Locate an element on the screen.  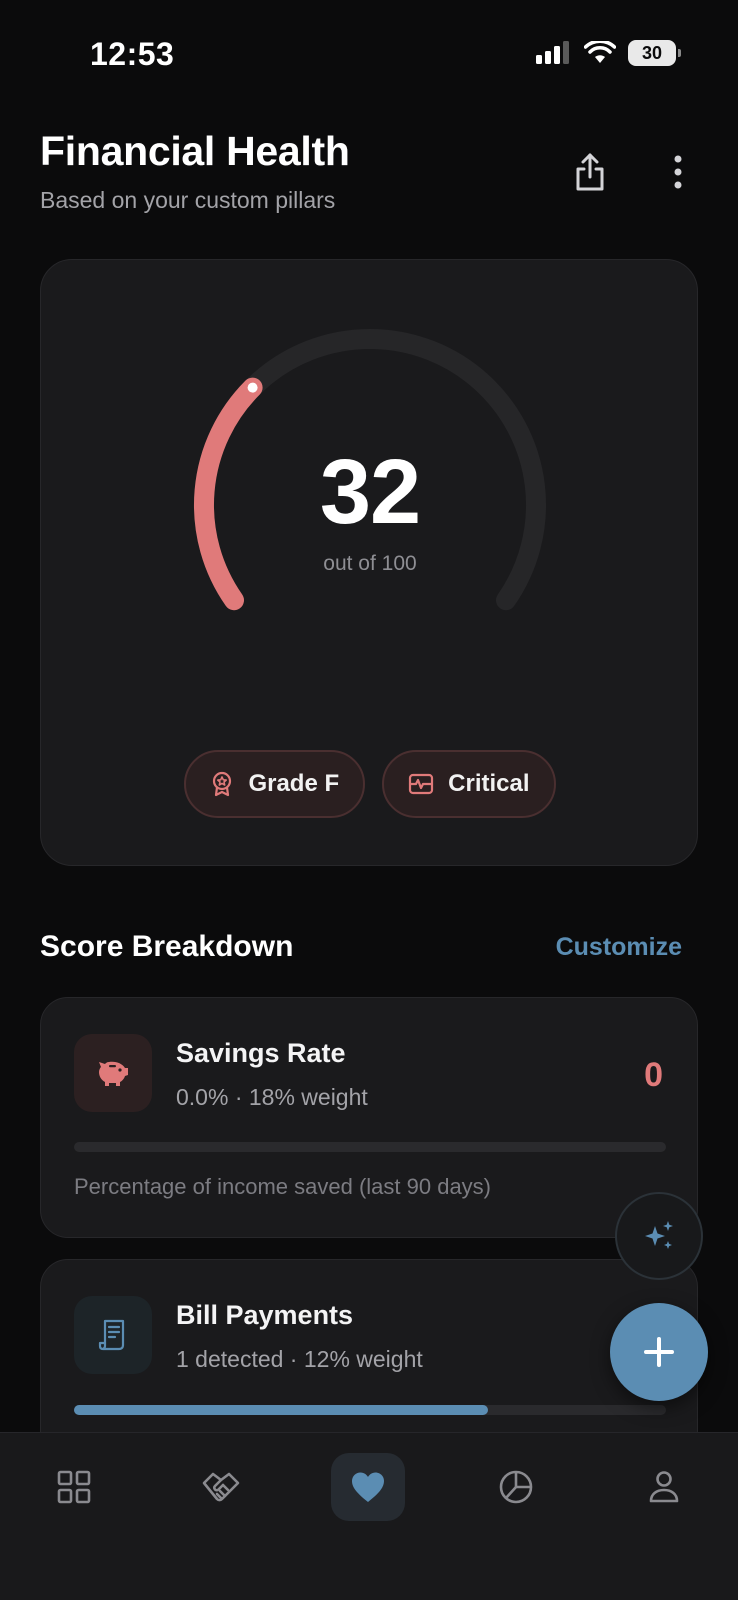
pillar-name: Savings Rate is located at coordinates (261, 1053).